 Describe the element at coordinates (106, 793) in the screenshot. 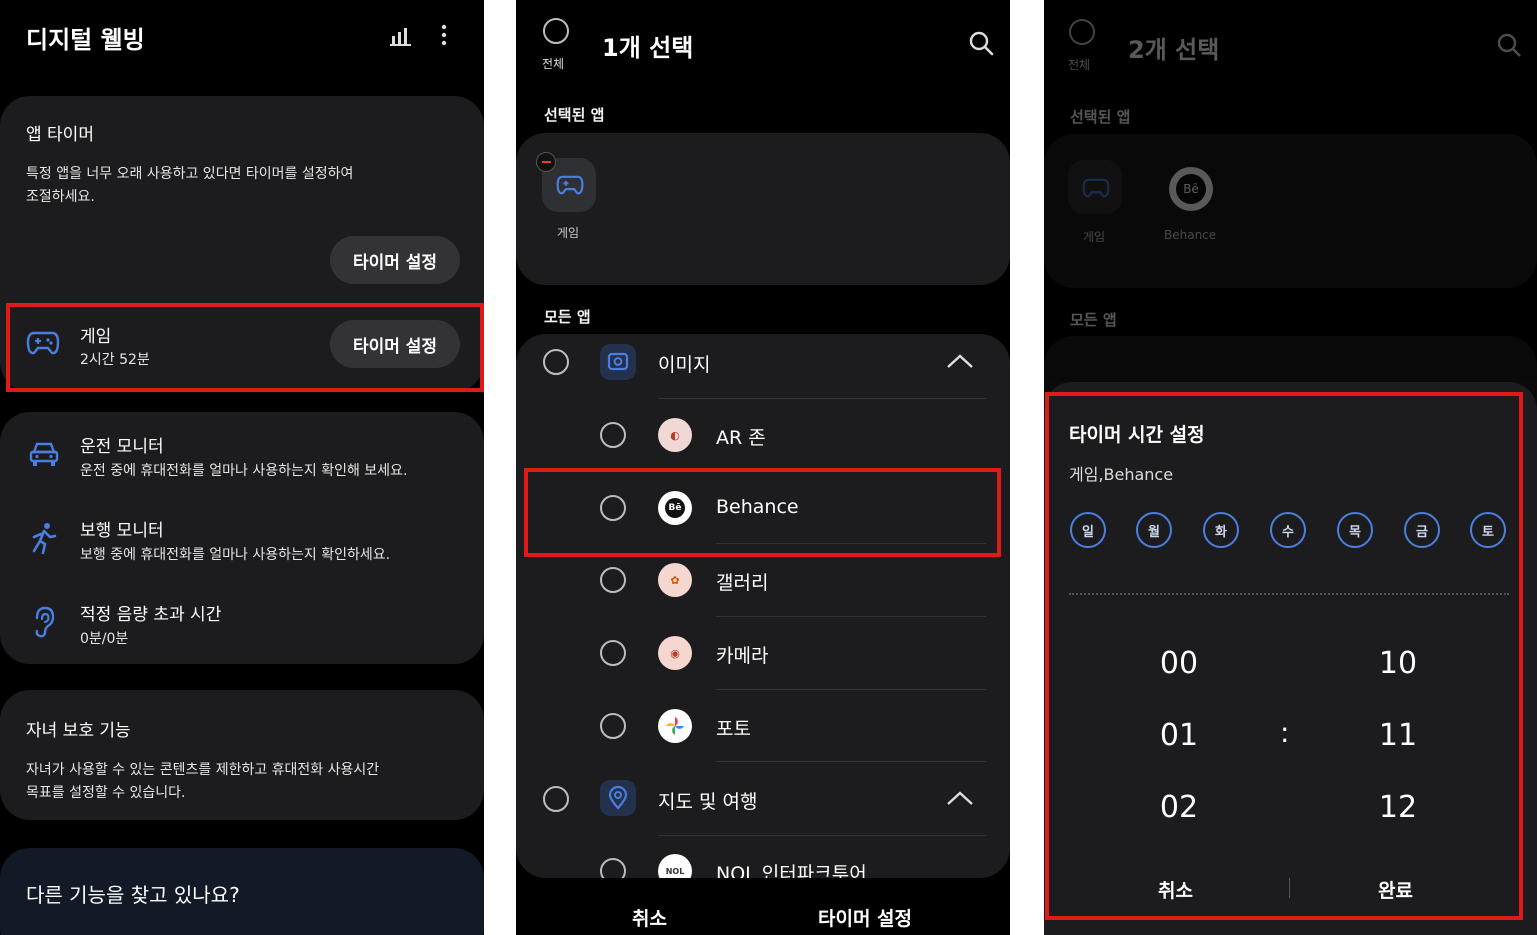

I see `parental-controls-description-line2: 목표를 설정할 수 있습니다.` at that location.